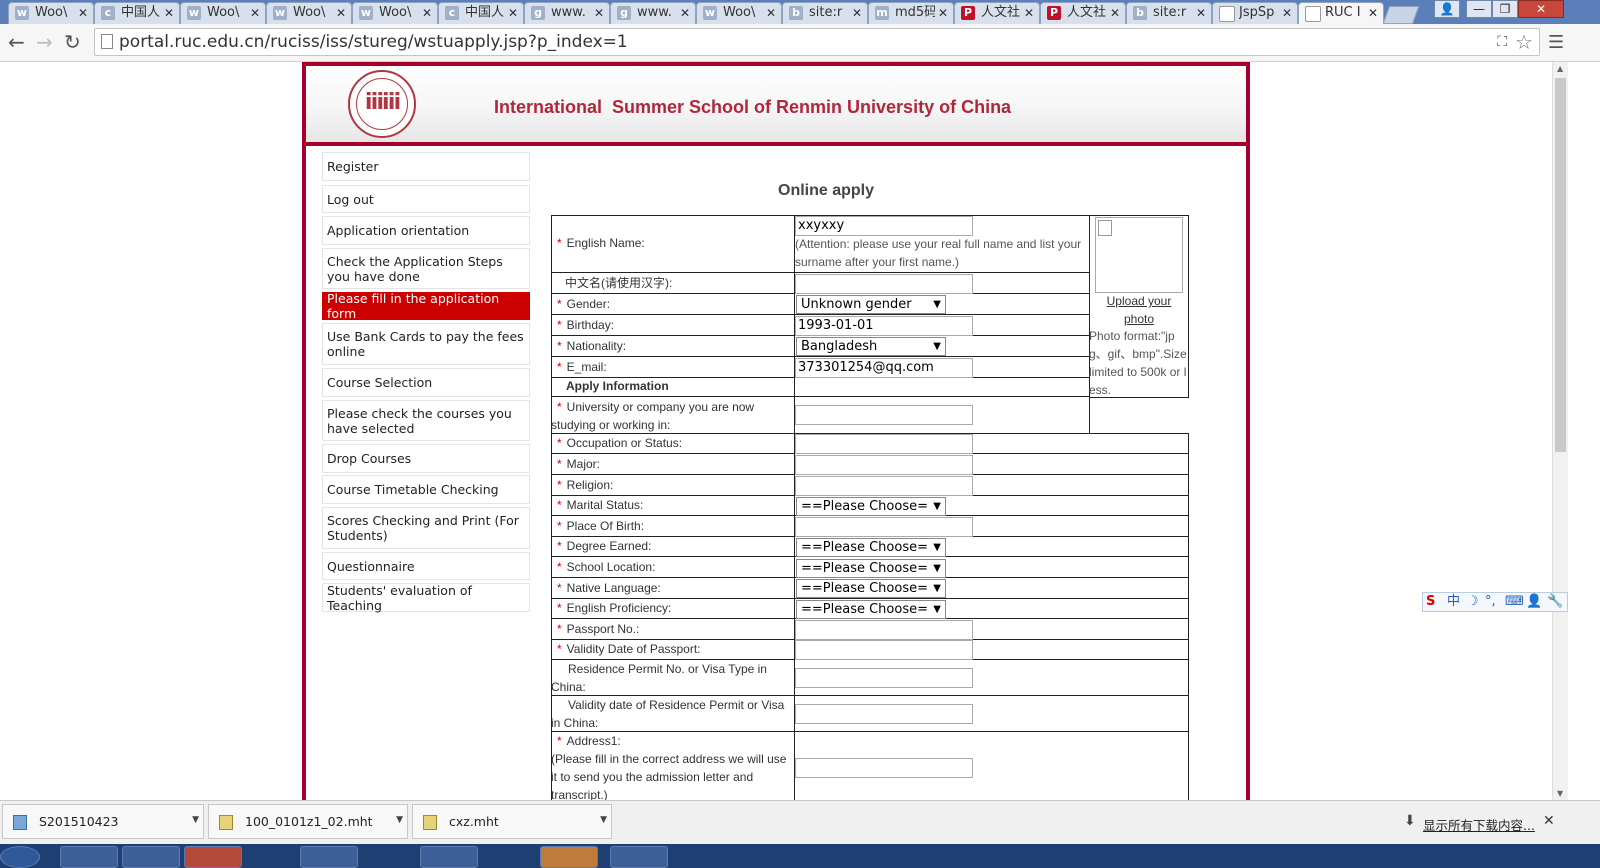  What do you see at coordinates (1401, 15) in the screenshot?
I see `new-tab-button` at bounding box center [1401, 15].